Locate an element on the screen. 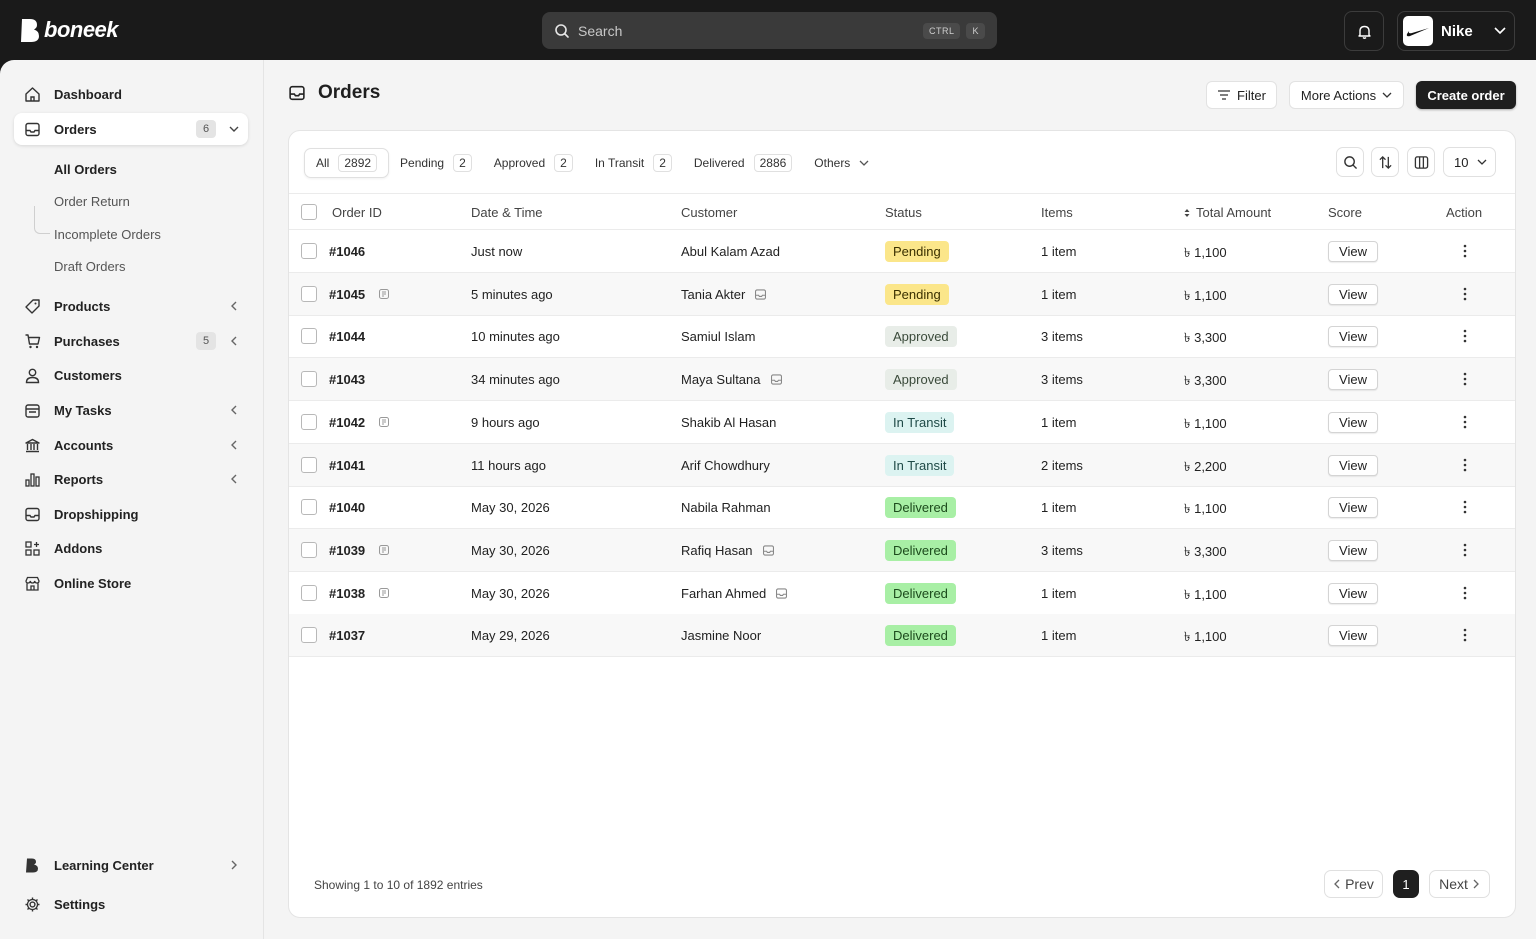 The image size is (1536, 939). sidebar-item-accounts: Accounts is located at coordinates (131, 445).